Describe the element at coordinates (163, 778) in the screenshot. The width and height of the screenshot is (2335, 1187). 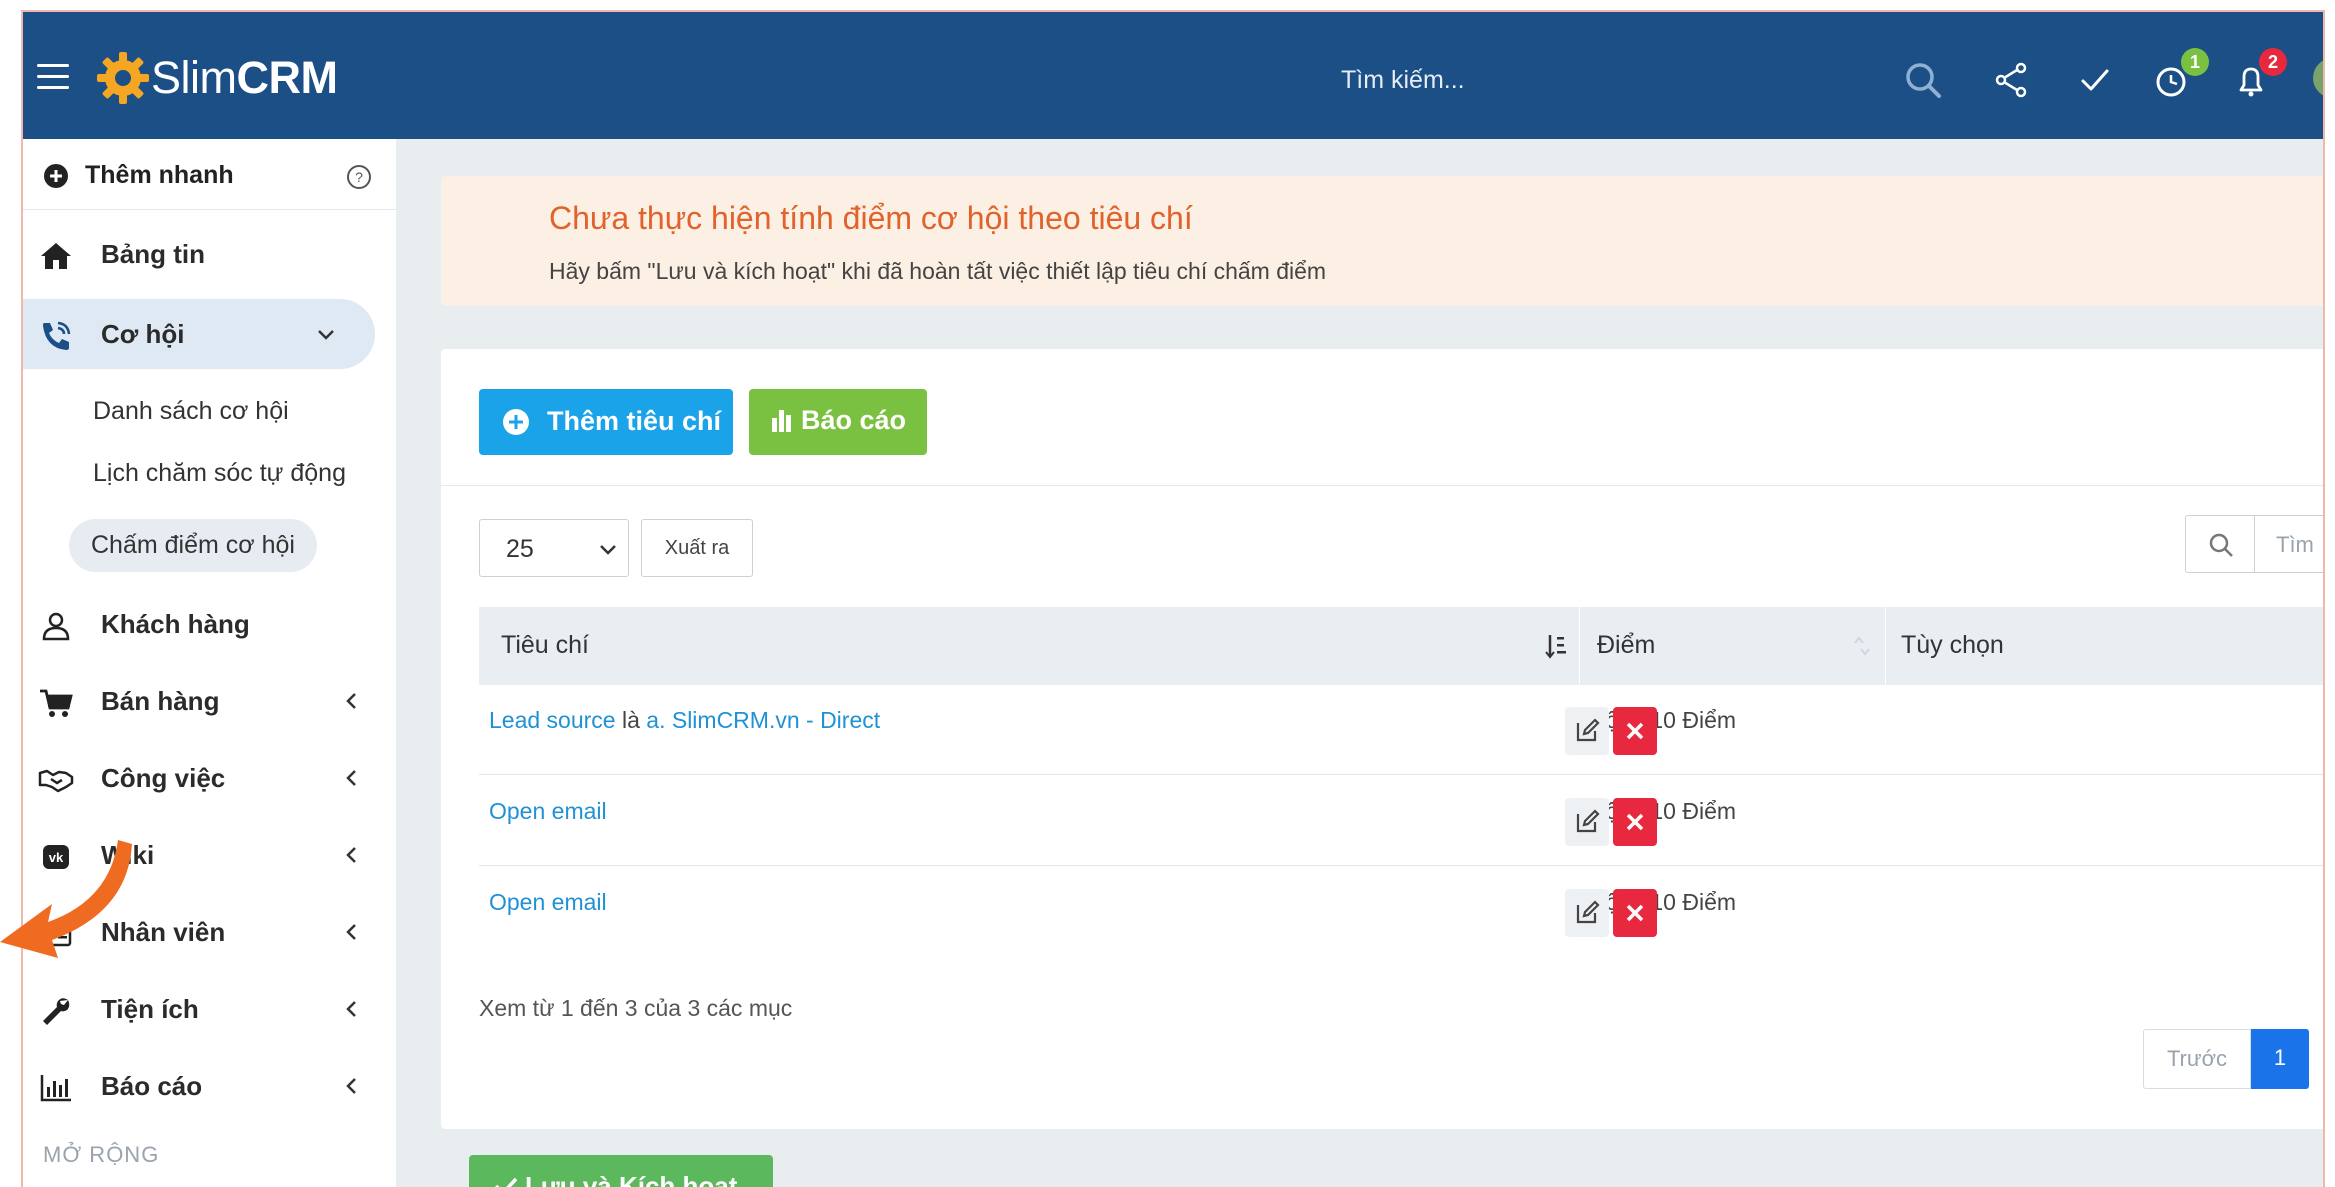
I see `sidebar-item-label: Công việc` at that location.